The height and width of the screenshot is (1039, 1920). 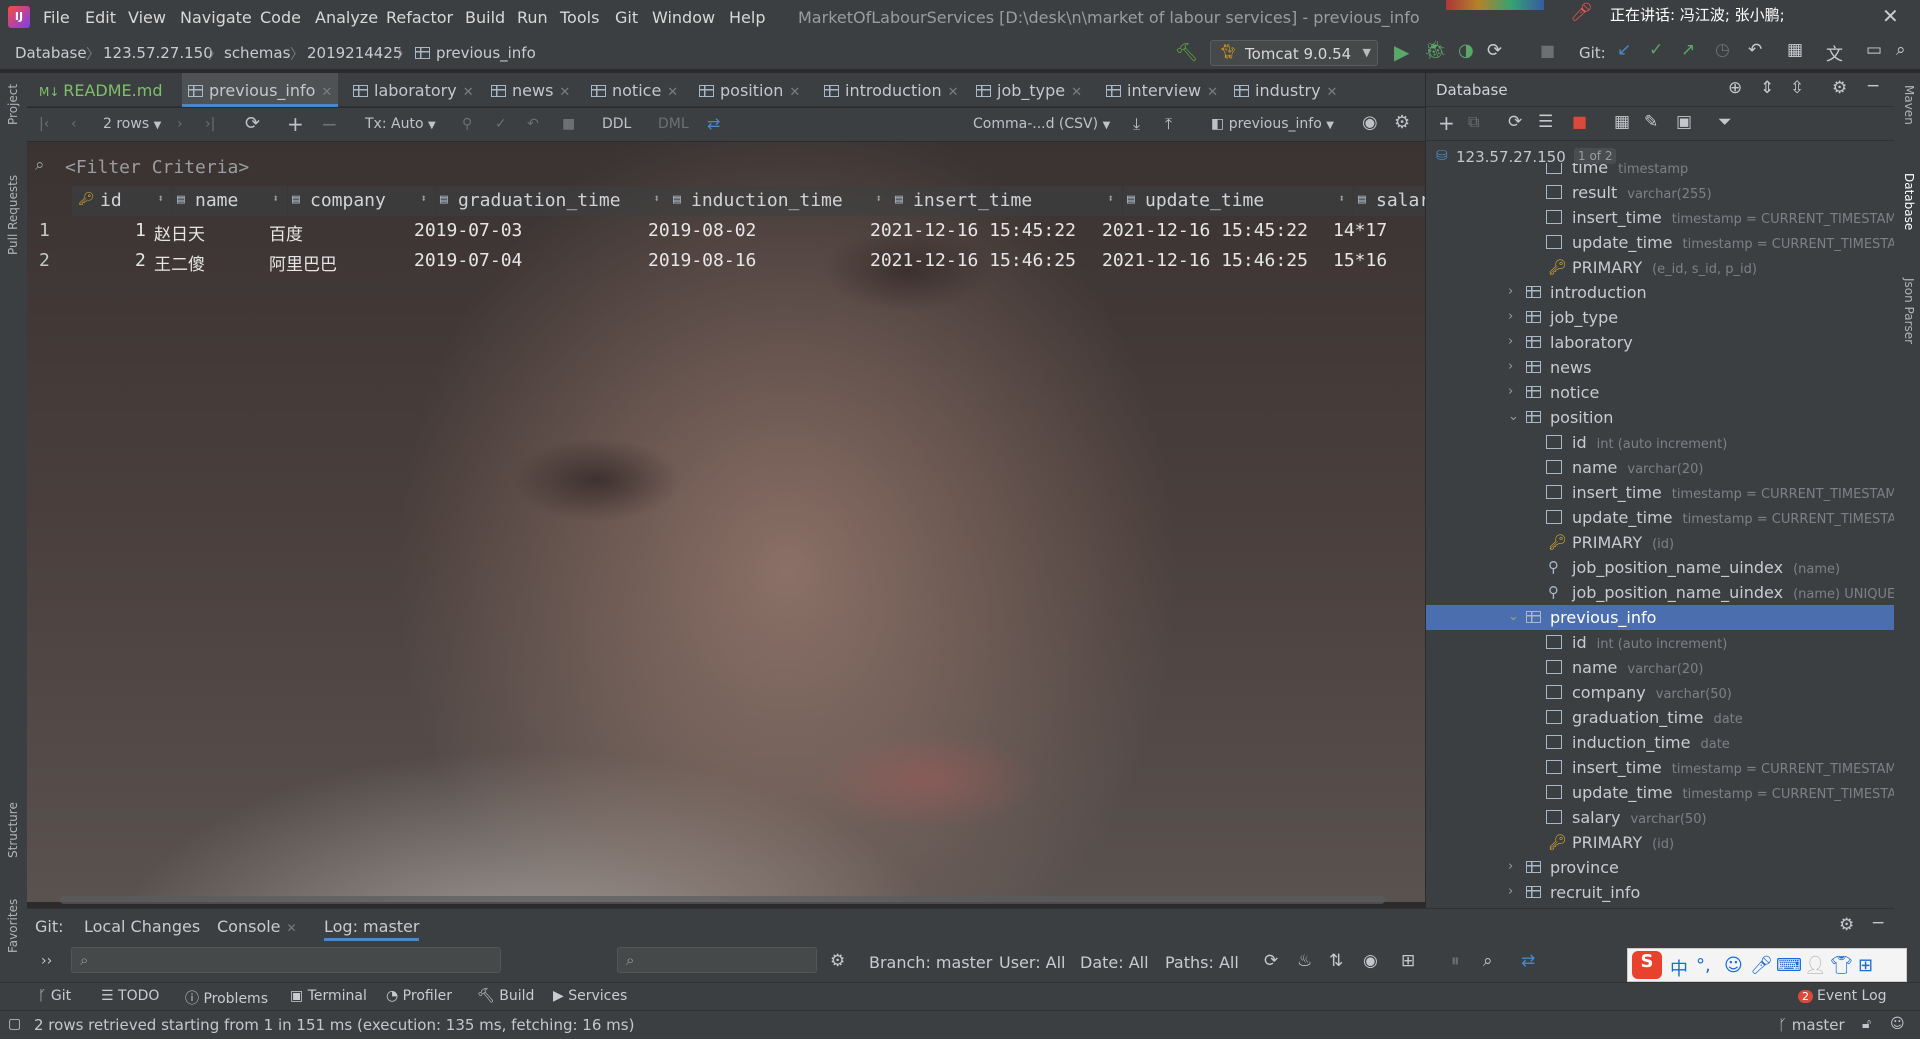 I want to click on schema-icon: ☰, so click(x=1545, y=122).